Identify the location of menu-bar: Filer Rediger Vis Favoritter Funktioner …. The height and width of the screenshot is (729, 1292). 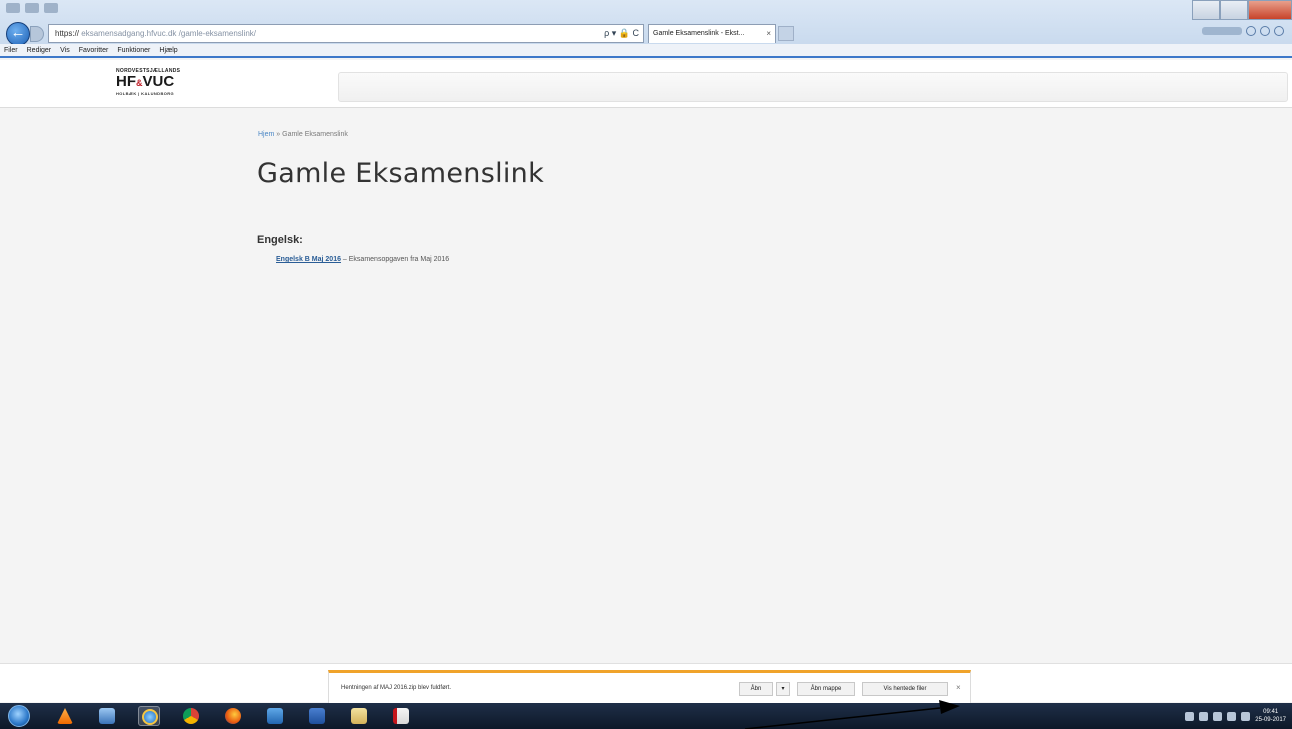
(646, 51).